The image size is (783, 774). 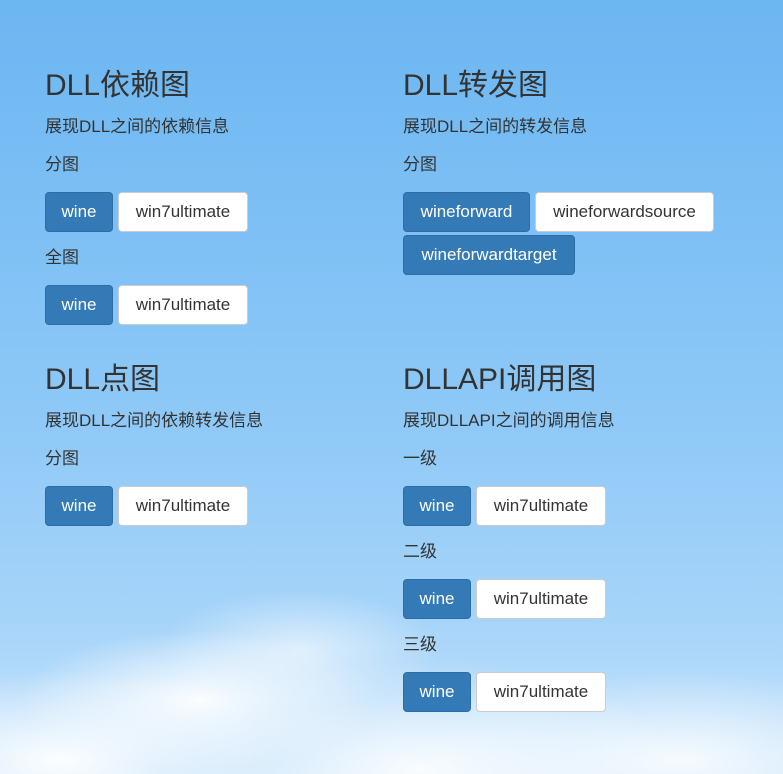 What do you see at coordinates (476, 85) in the screenshot?
I see `forward-graph-title: DLL转发图` at bounding box center [476, 85].